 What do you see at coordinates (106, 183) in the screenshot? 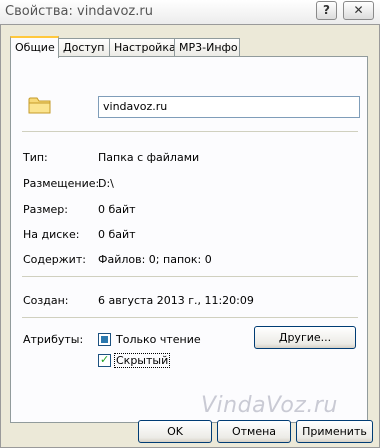
I see `location-value: D:\` at bounding box center [106, 183].